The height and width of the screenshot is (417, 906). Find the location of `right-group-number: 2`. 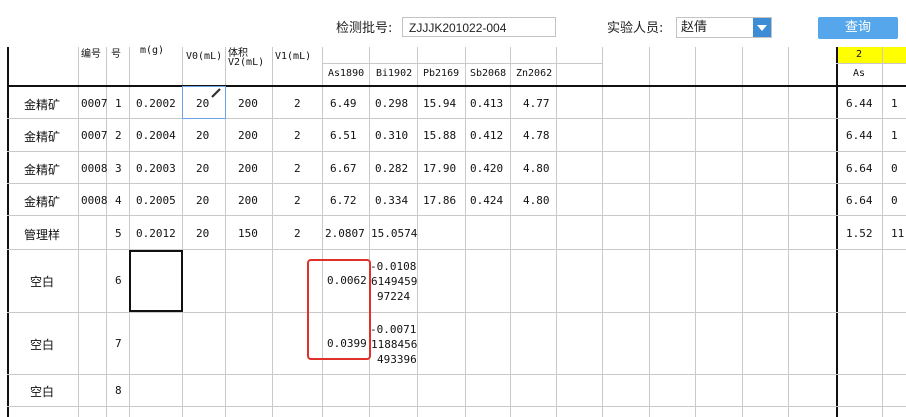

right-group-number: 2 is located at coordinates (859, 54).